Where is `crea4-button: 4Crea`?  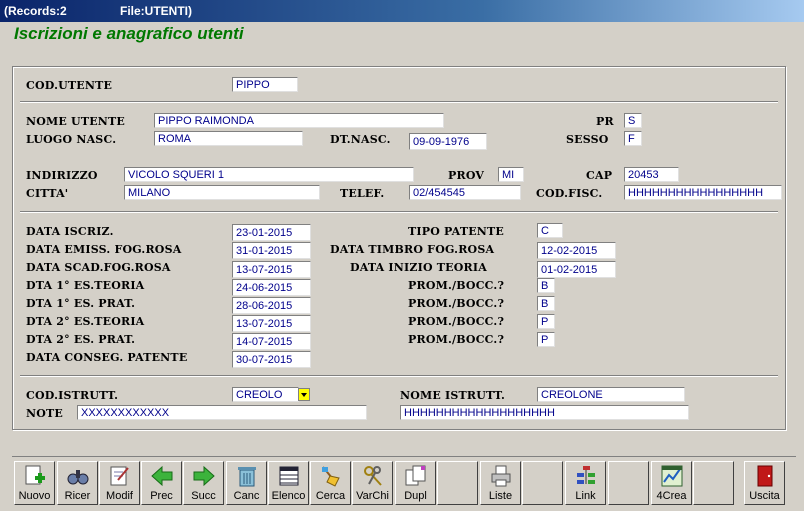
crea4-button: 4Crea is located at coordinates (671, 483).